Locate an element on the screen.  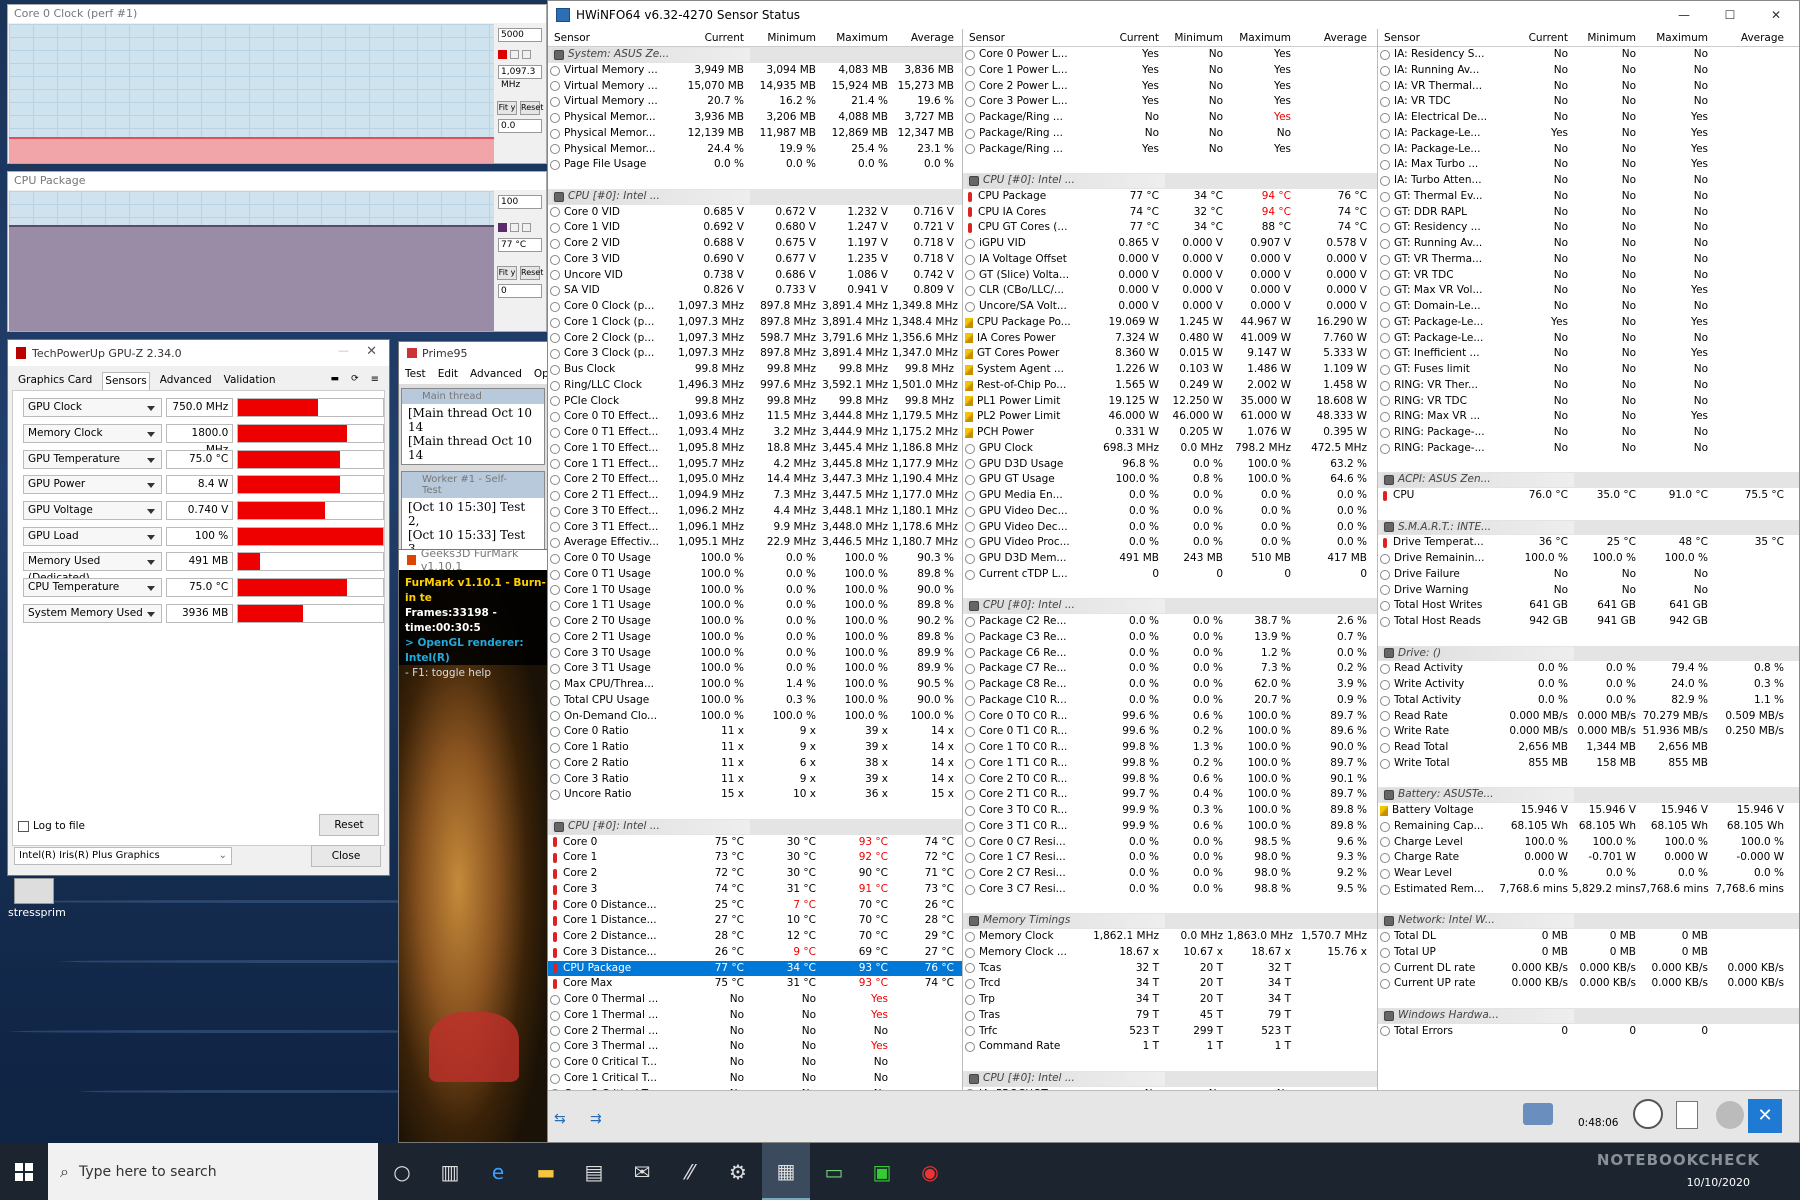
sensor-row: Package C7 Re... 0.0 % 0.0 % 7.3 % 0.2 % is located at coordinates (1170, 669).